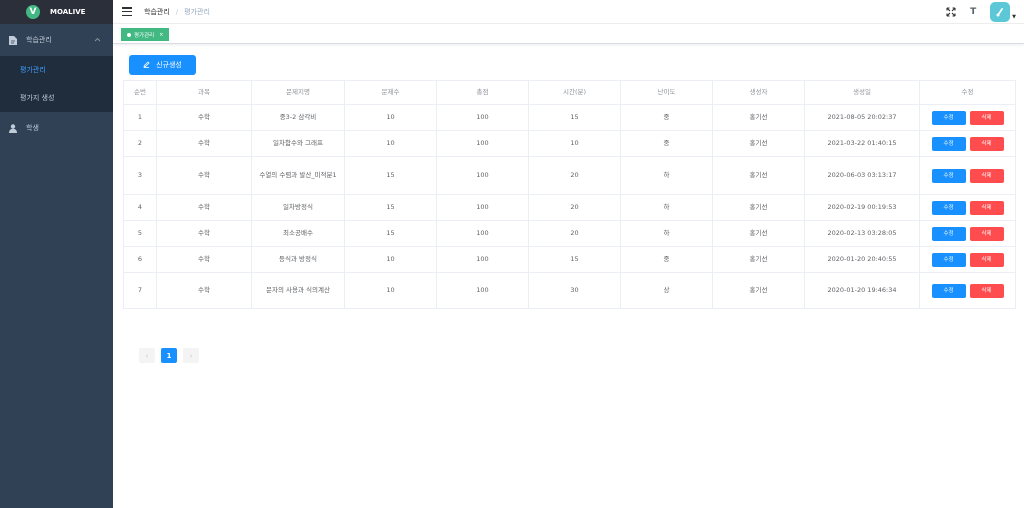  I want to click on table-cell: 30, so click(574, 290).